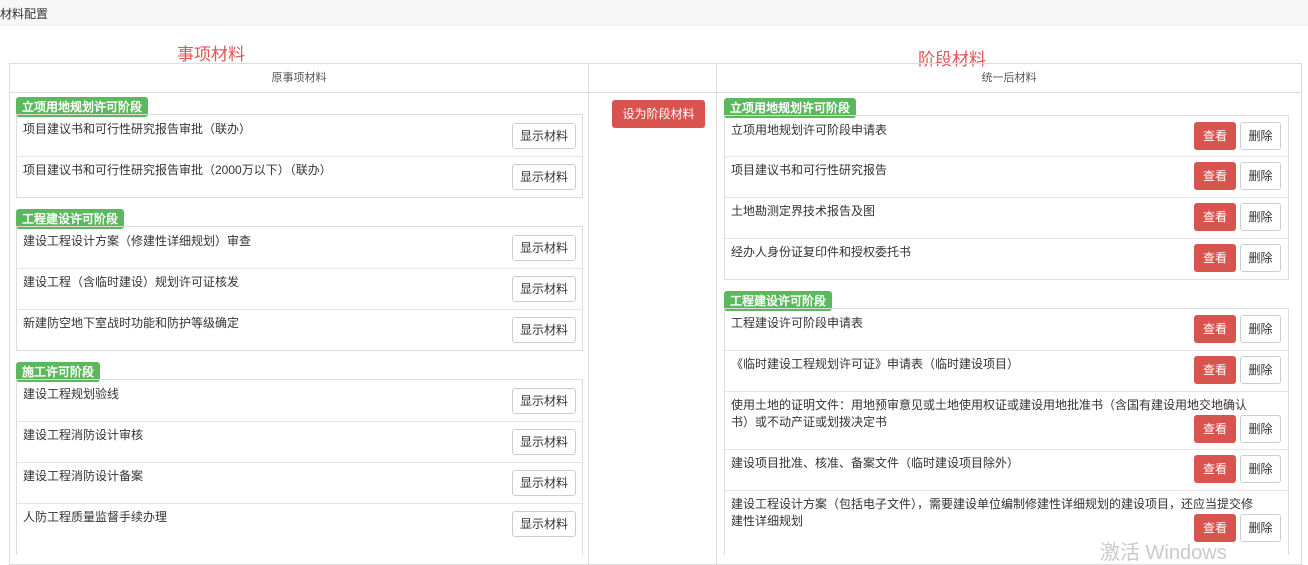 The height and width of the screenshot is (565, 1308). I want to click on item-label: 建设工程消防设计审核, so click(83, 435).